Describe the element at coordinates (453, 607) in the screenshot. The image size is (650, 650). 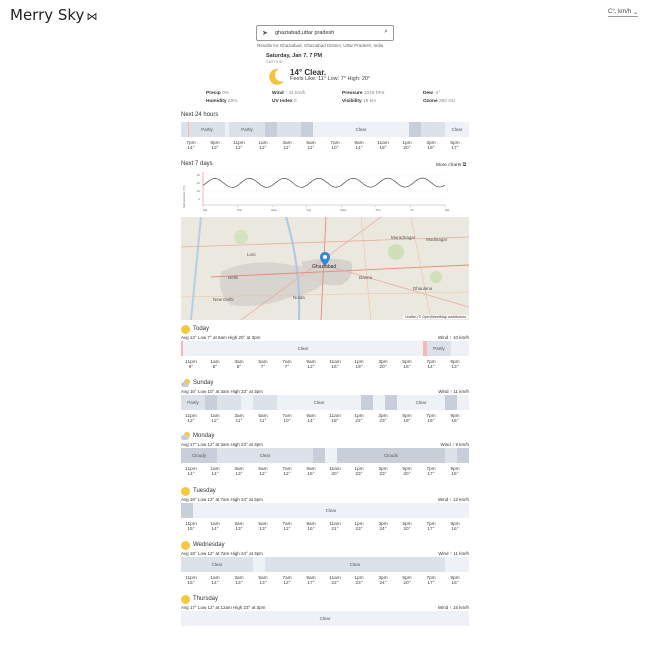
I see `day-wind: Wind ↑ 15 km/h` at that location.